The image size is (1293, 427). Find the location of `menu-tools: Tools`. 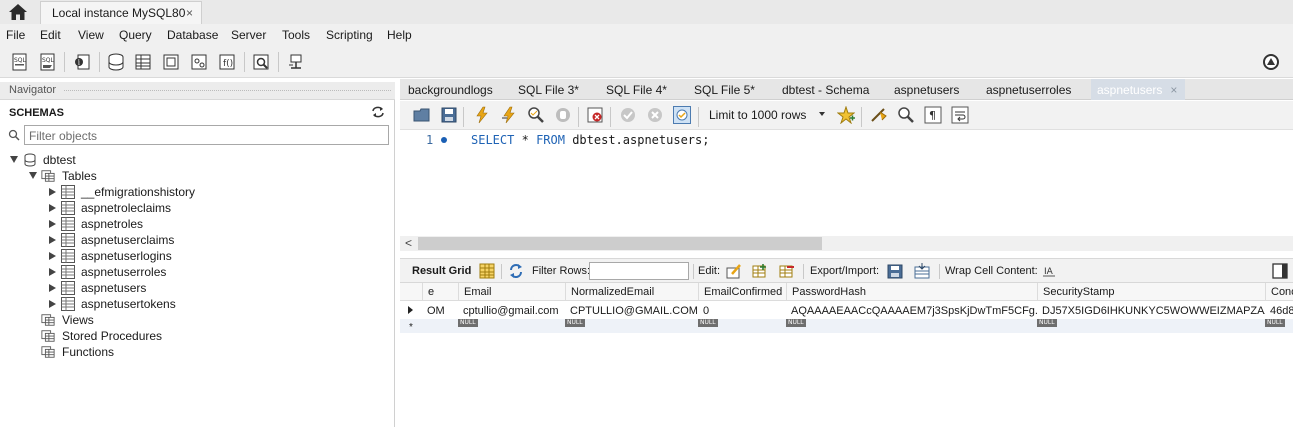

menu-tools: Tools is located at coordinates (296, 35).